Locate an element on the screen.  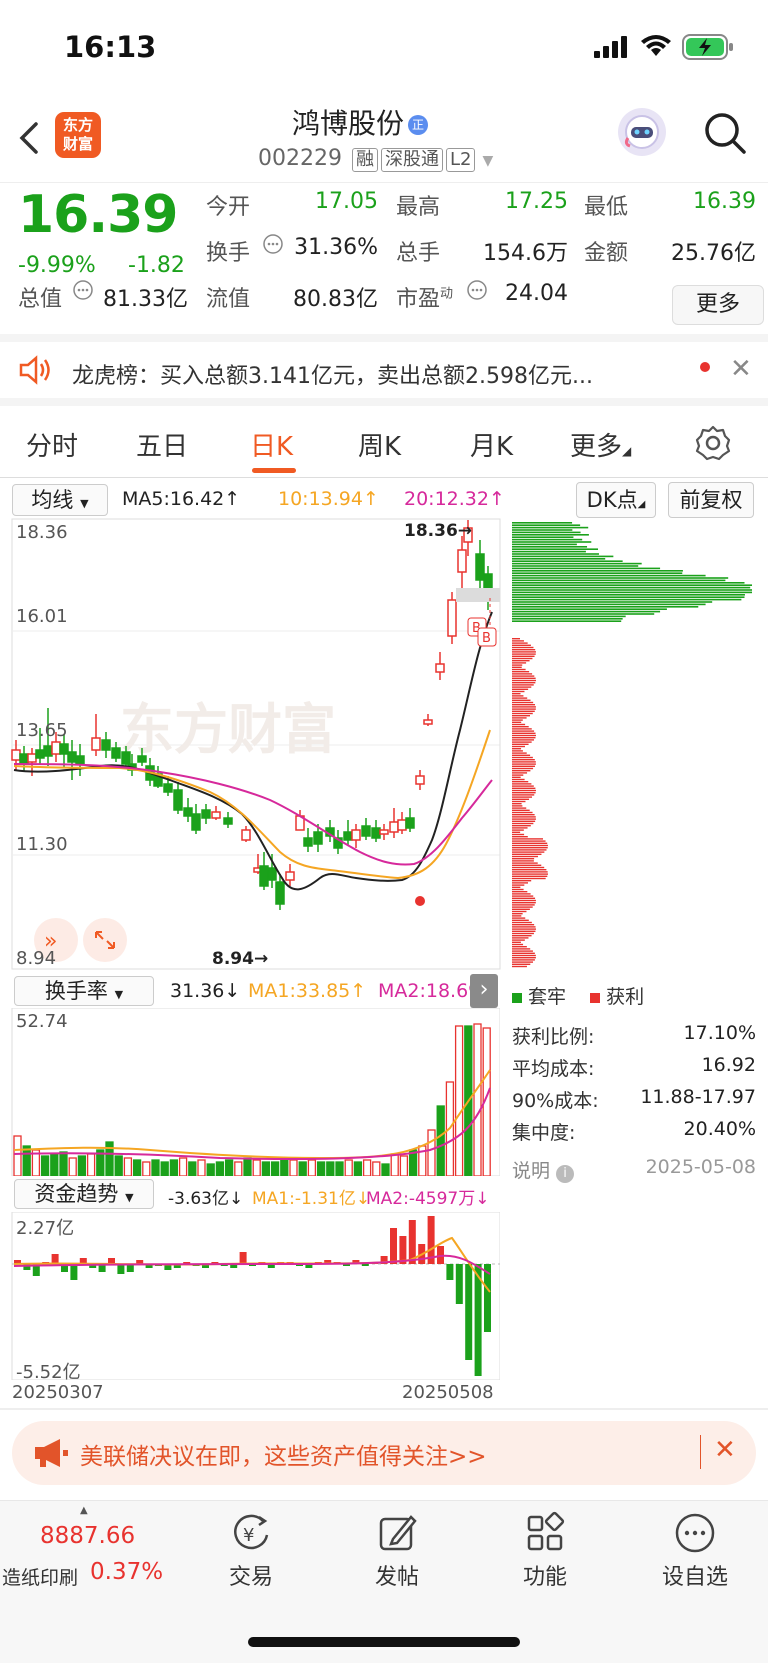
fund-flow-bar is located at coordinates (55, 1259).